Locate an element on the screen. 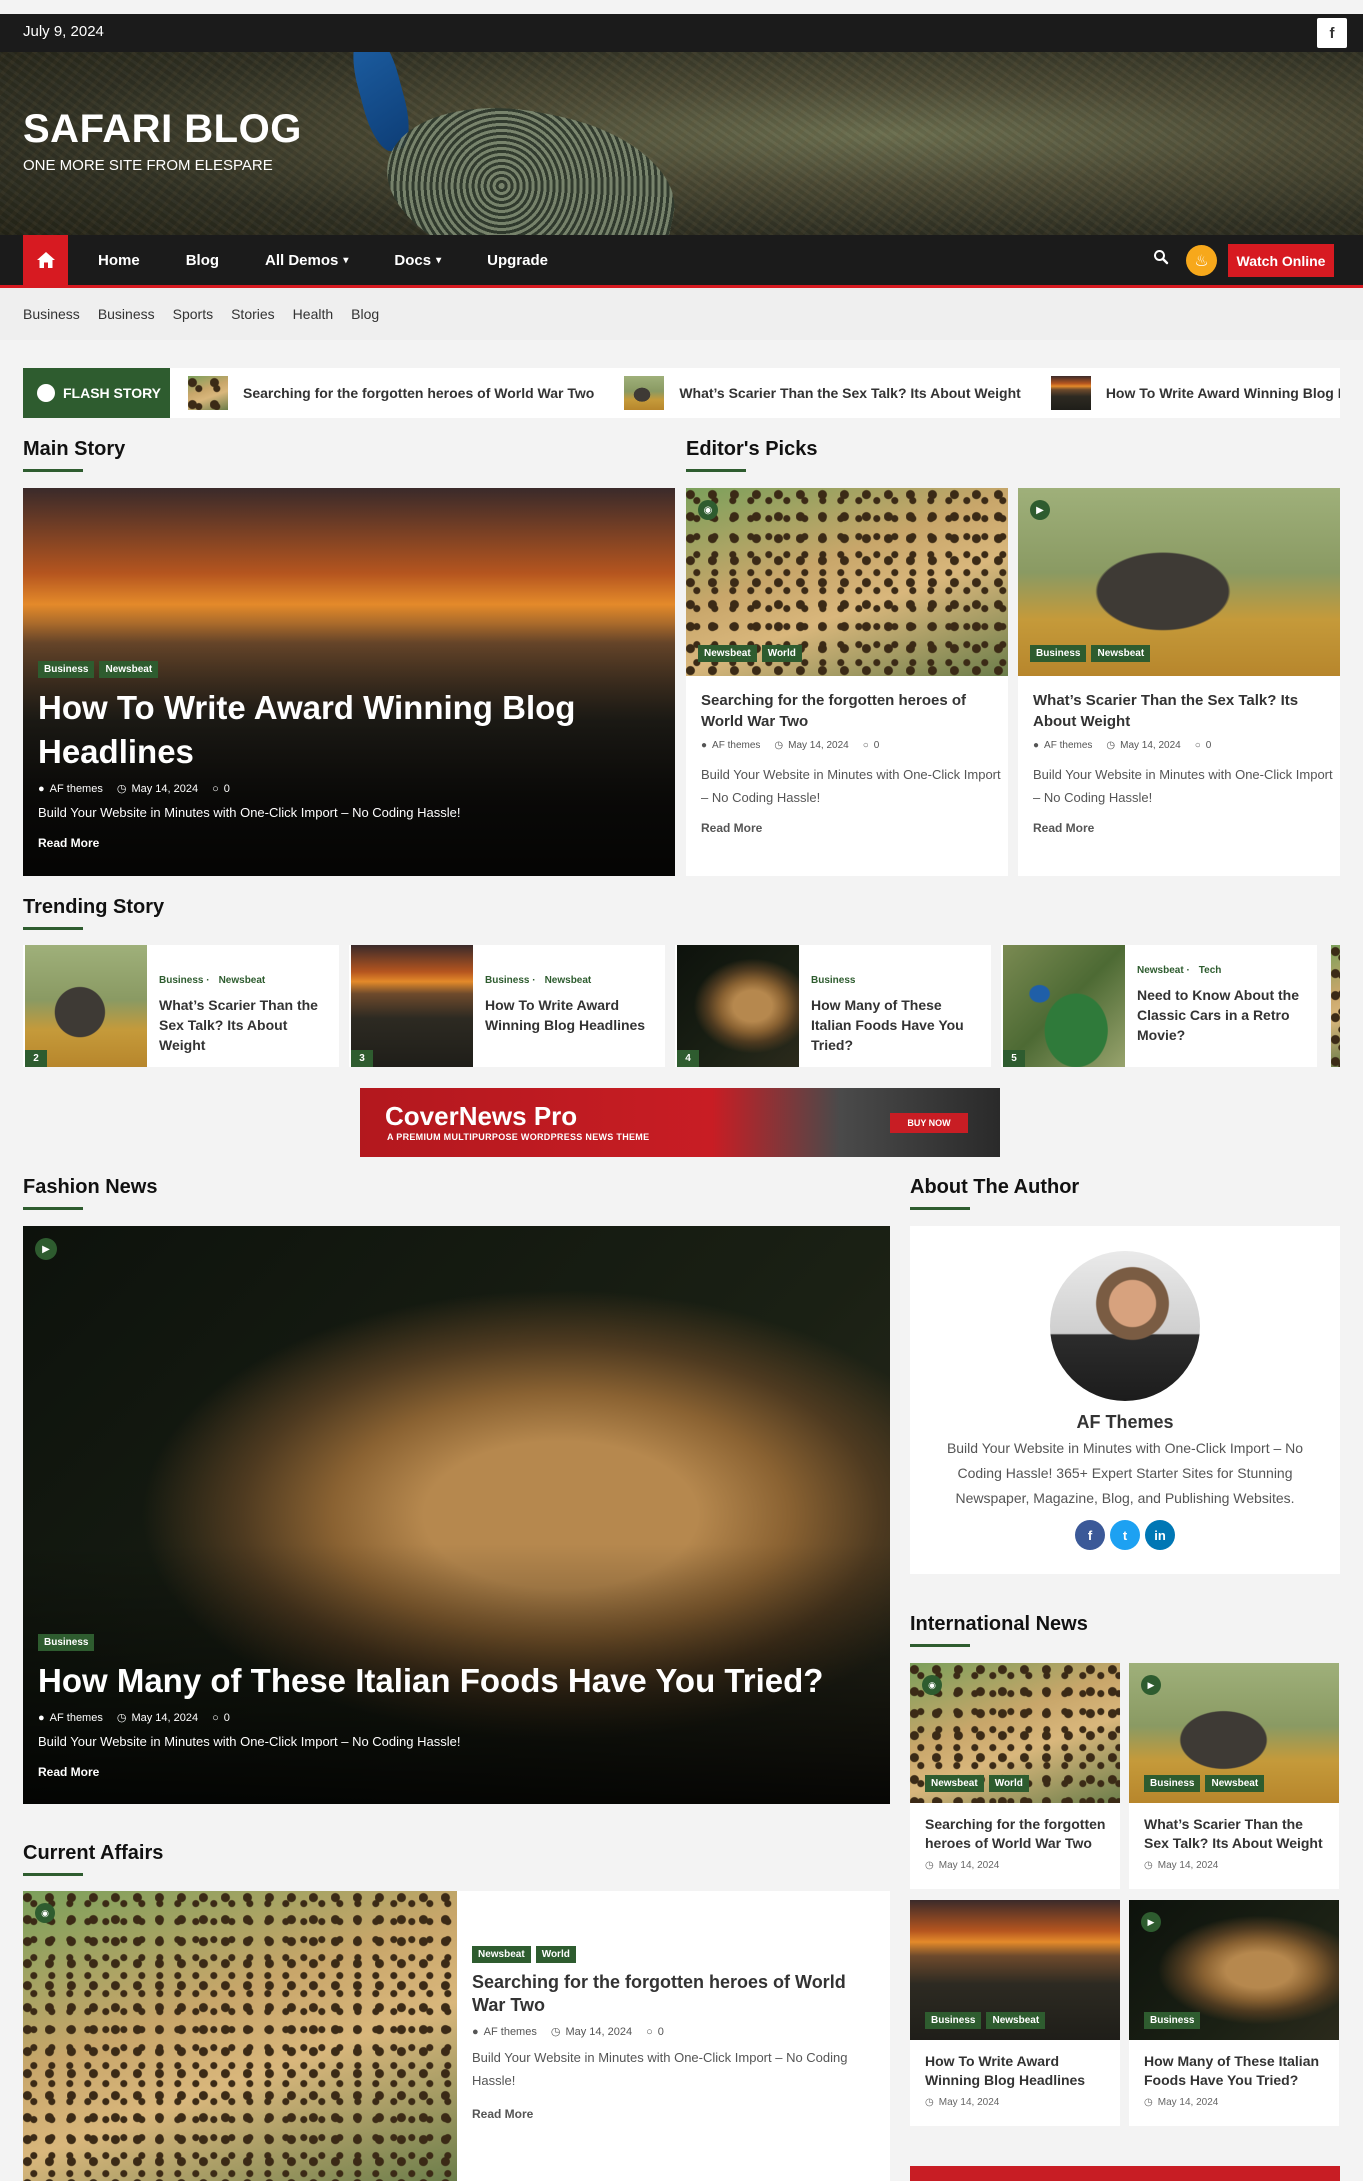 The height and width of the screenshot is (2181, 1363). elephant-thumbnail is located at coordinates (86, 1006).